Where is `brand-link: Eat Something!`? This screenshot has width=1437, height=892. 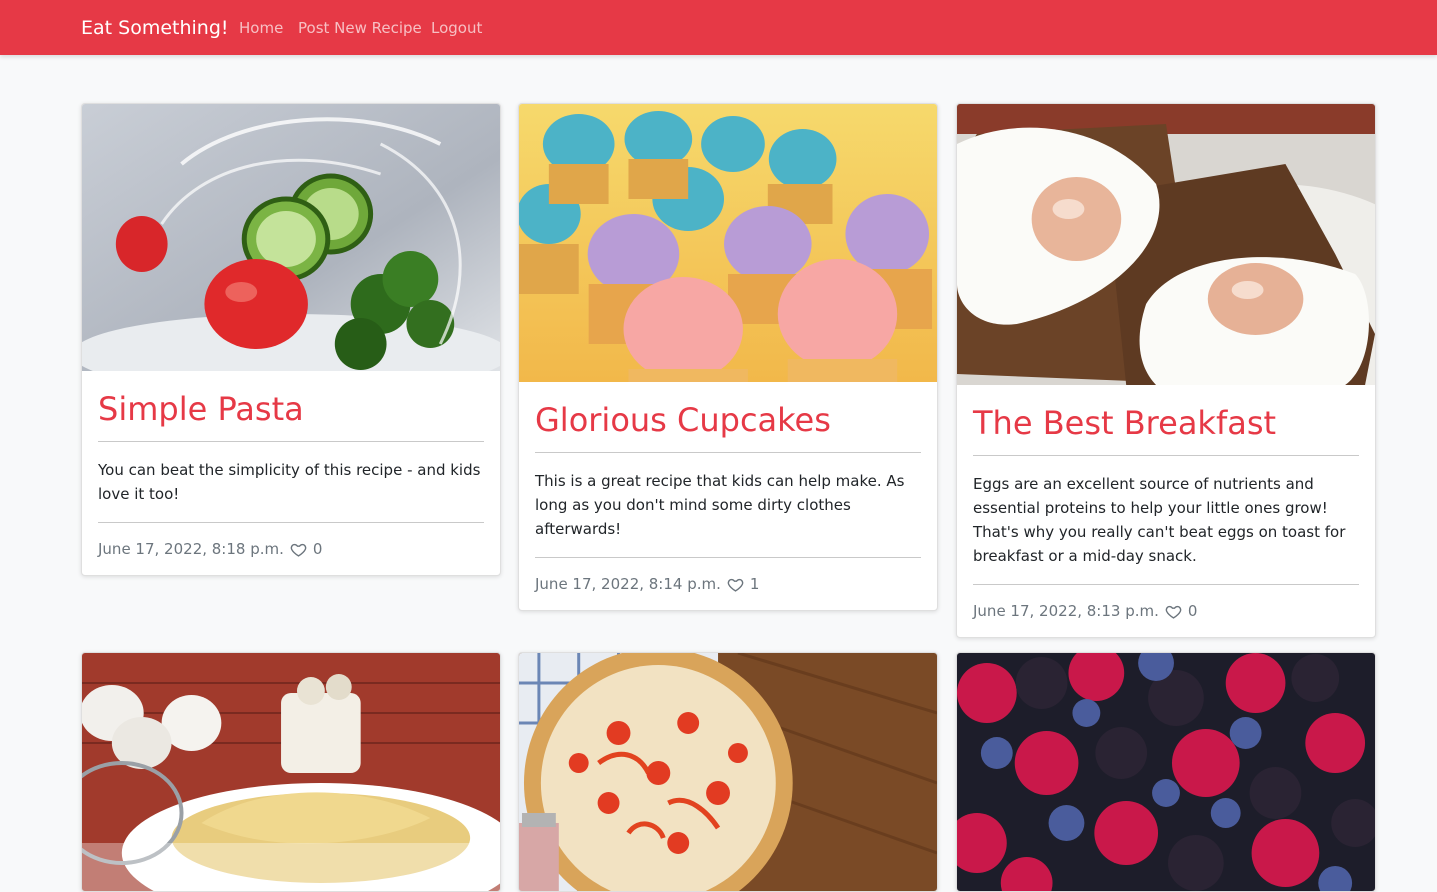 brand-link: Eat Something! is located at coordinates (155, 28).